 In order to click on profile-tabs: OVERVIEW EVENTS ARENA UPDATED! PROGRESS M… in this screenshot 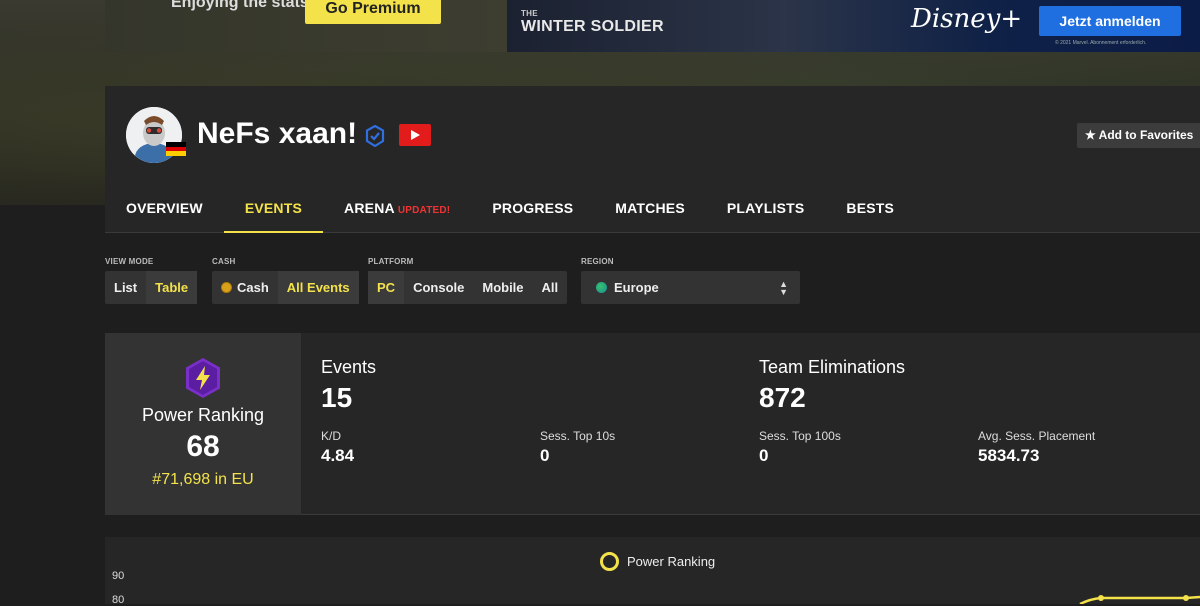, I will do `click(510, 209)`.